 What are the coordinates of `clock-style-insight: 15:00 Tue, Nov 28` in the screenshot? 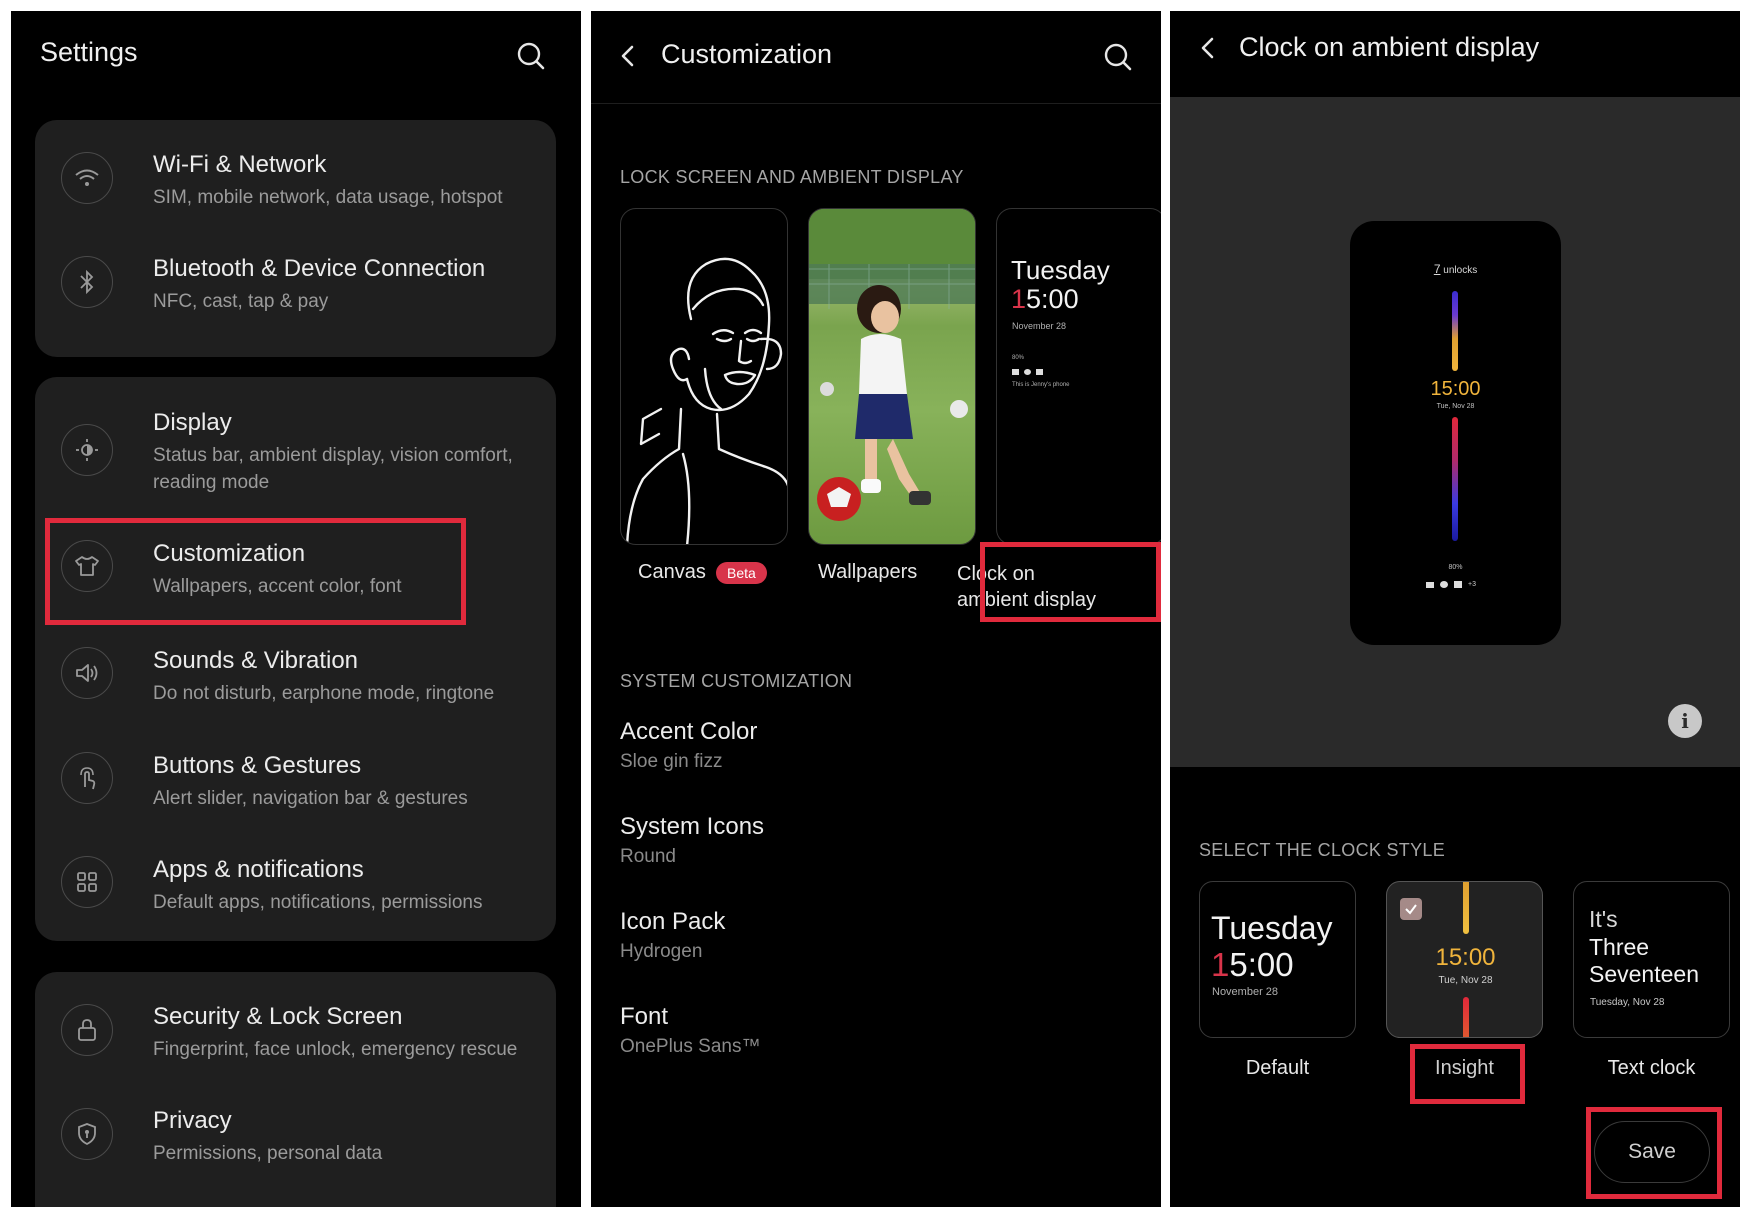 It's located at (1464, 959).